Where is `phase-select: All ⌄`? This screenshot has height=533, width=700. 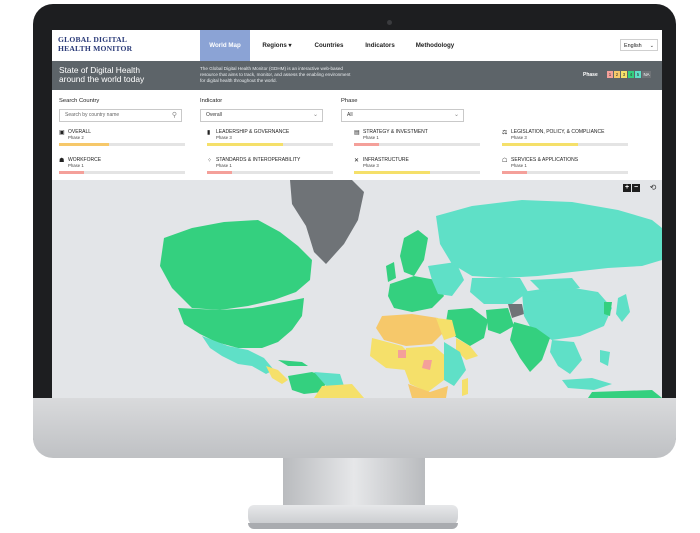 phase-select: All ⌄ is located at coordinates (402, 115).